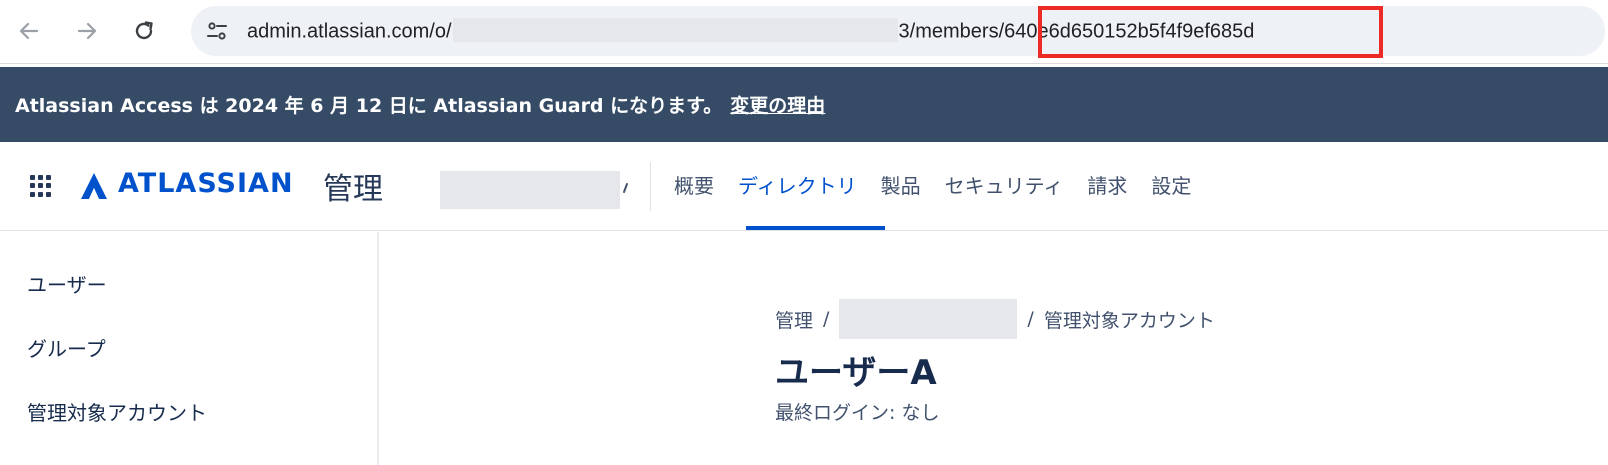 This screenshot has height=465, width=1608. Describe the element at coordinates (1210, 32) in the screenshot. I see `member-id-highlight-box` at that location.